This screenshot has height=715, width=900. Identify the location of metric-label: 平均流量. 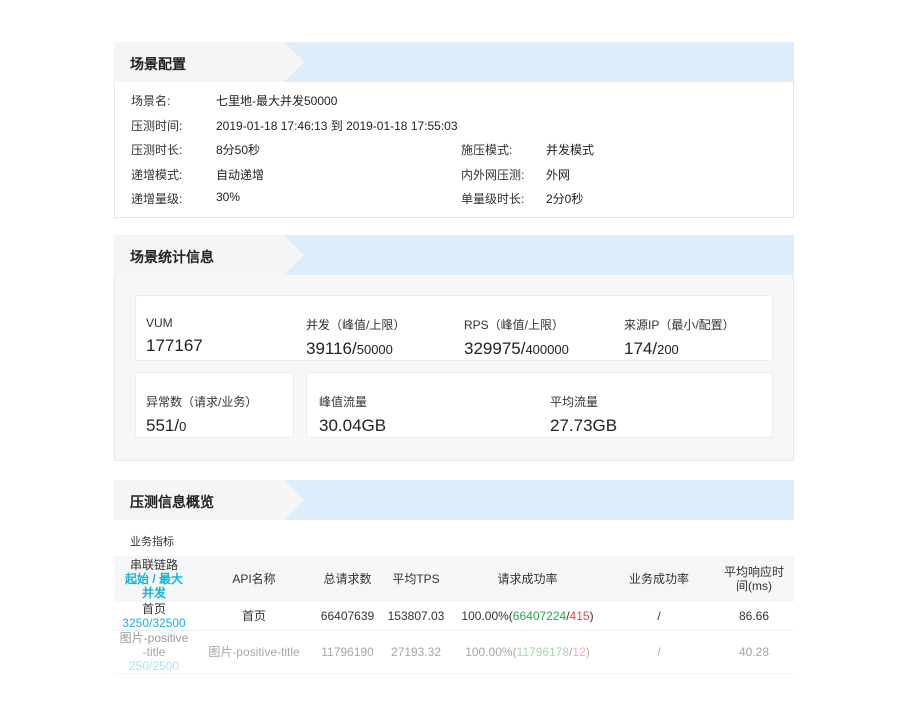
(574, 402).